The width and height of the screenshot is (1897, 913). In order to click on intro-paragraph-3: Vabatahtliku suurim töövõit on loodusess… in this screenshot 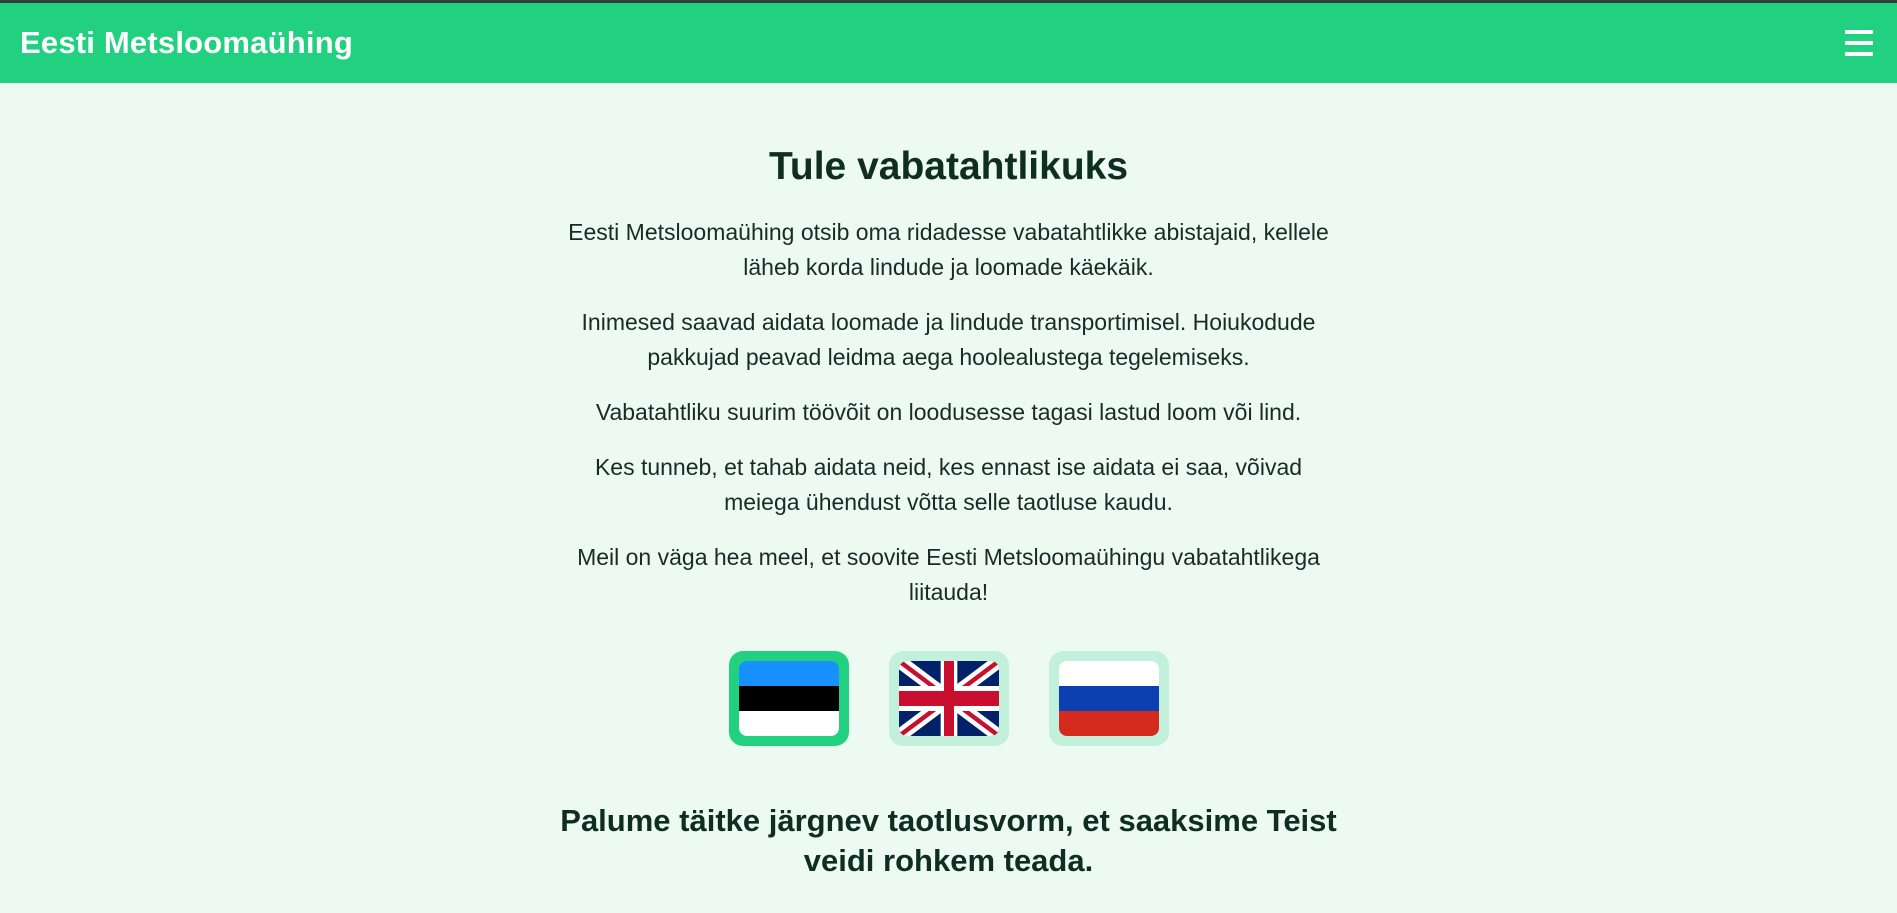, I will do `click(948, 412)`.